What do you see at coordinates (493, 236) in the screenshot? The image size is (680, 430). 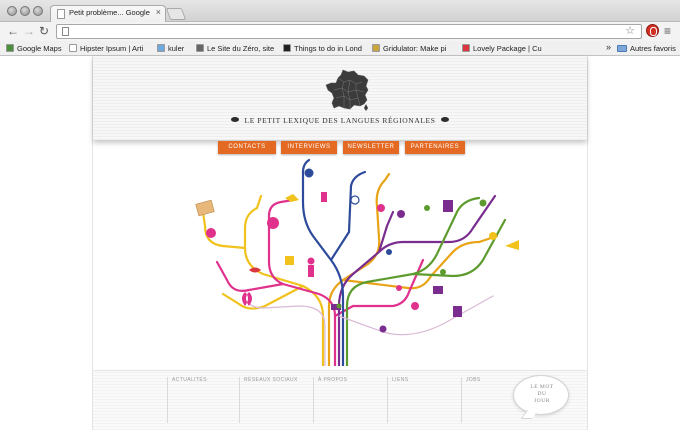 I see `smiley-icon` at bounding box center [493, 236].